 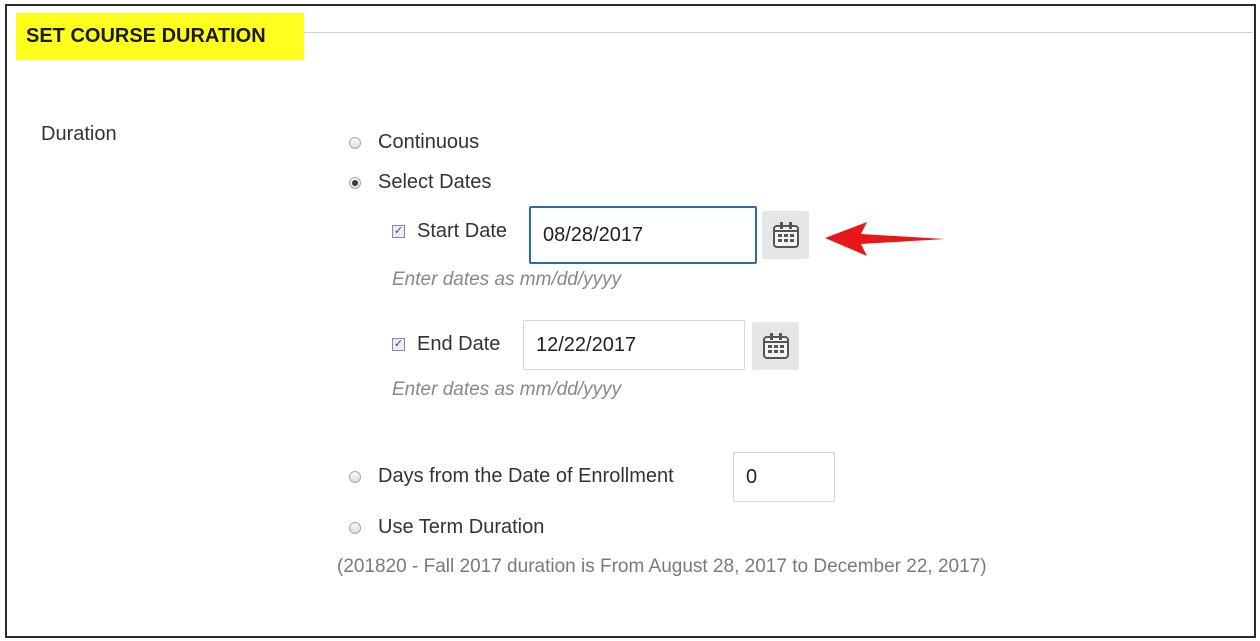 What do you see at coordinates (355, 142) in the screenshot?
I see `continuous-radio` at bounding box center [355, 142].